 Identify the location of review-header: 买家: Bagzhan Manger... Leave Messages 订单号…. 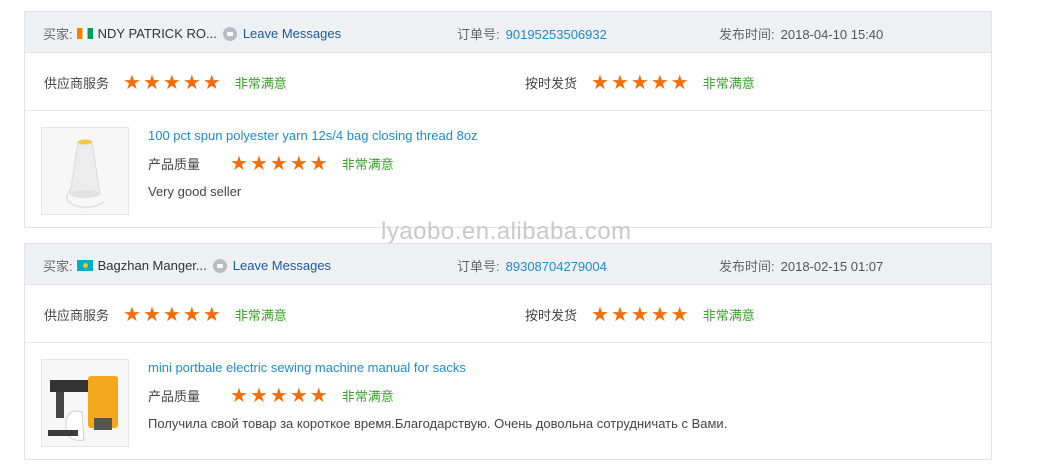
(508, 264).